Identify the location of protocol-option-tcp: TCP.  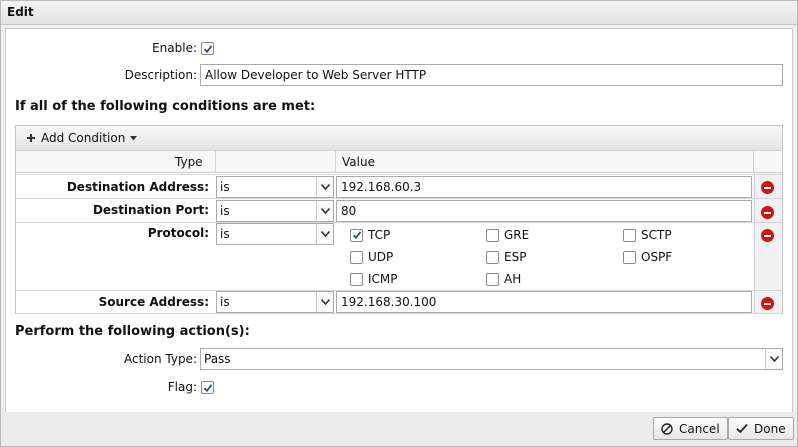
(370, 235).